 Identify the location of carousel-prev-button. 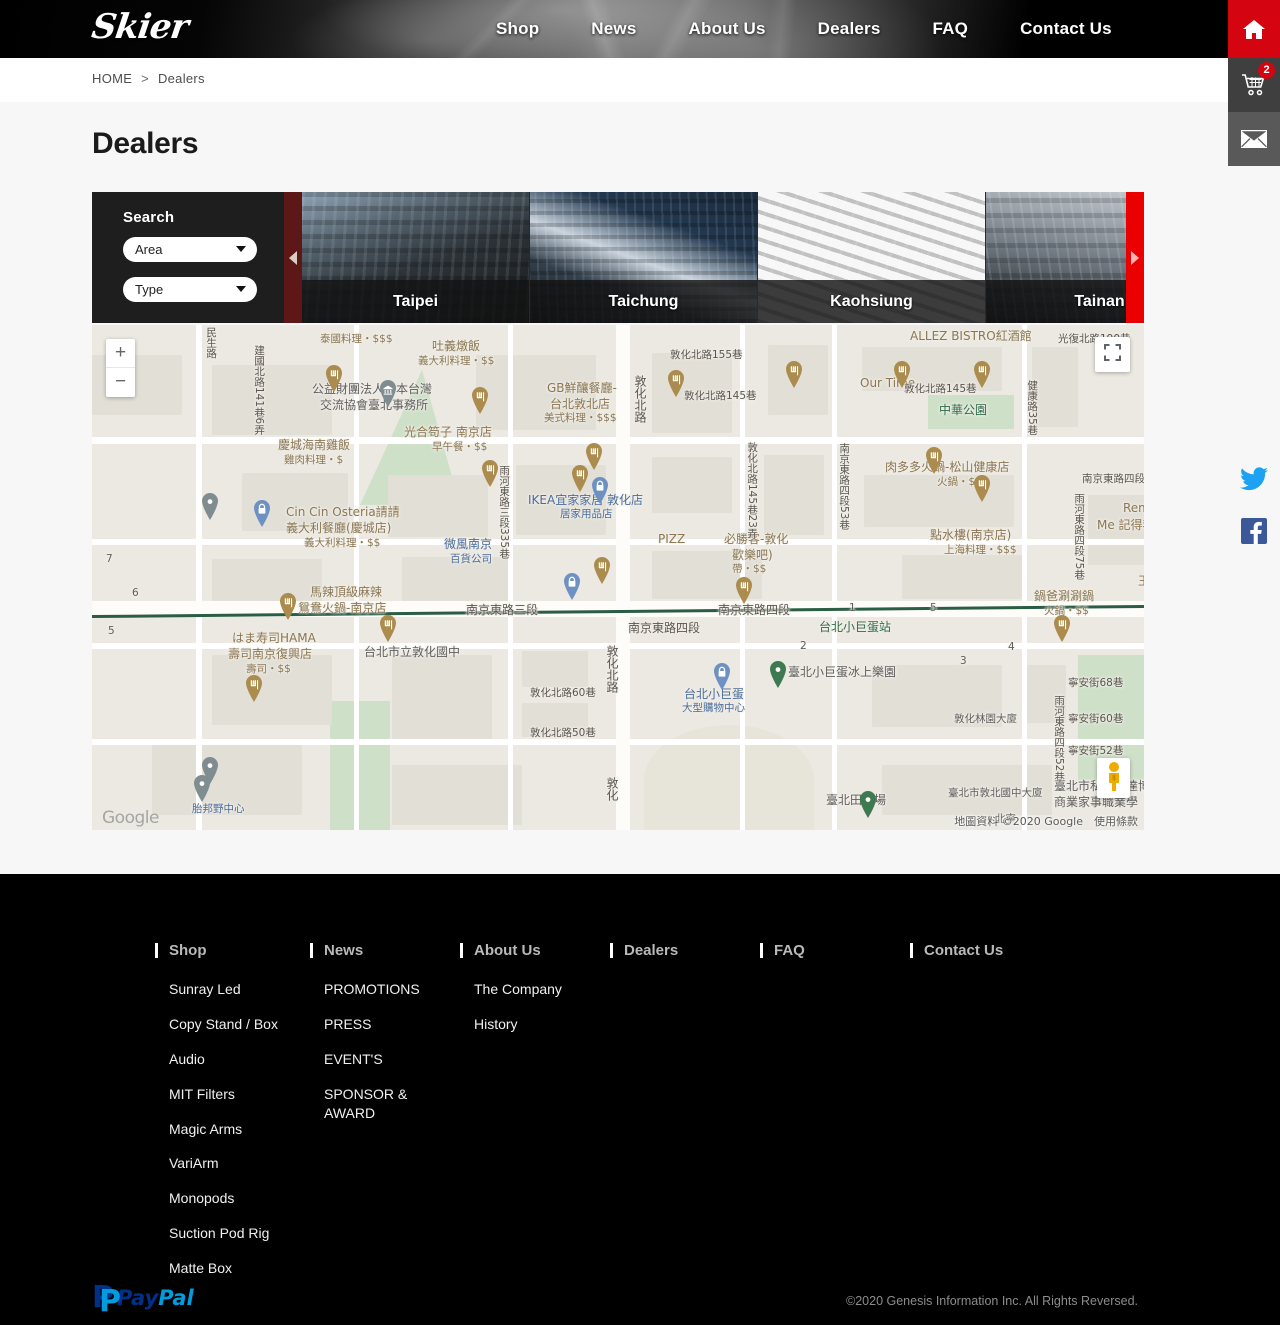
(293, 257).